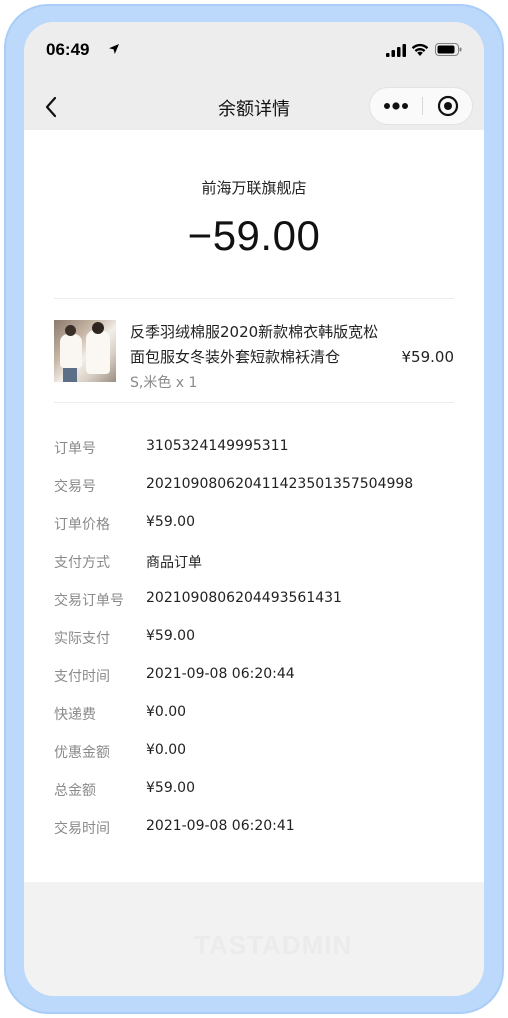 The width and height of the screenshot is (508, 1018). I want to click on product-title: 反季羽绒棉服2020新款棉衣韩版宽松面包服女冬装外套短款棉袄清仓, so click(254, 344).